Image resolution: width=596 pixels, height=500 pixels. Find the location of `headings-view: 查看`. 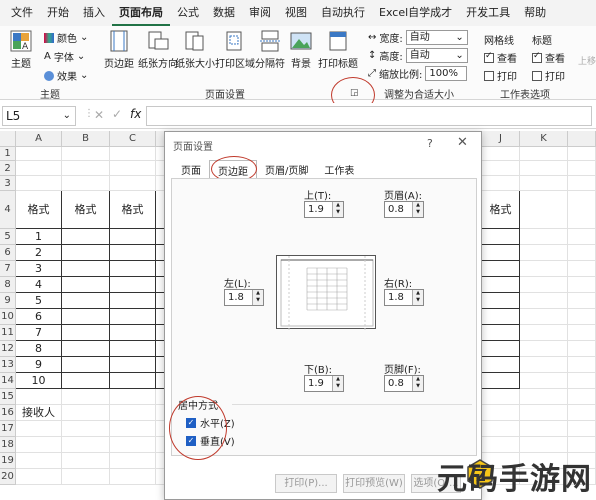

headings-view: 查看 is located at coordinates (548, 57).